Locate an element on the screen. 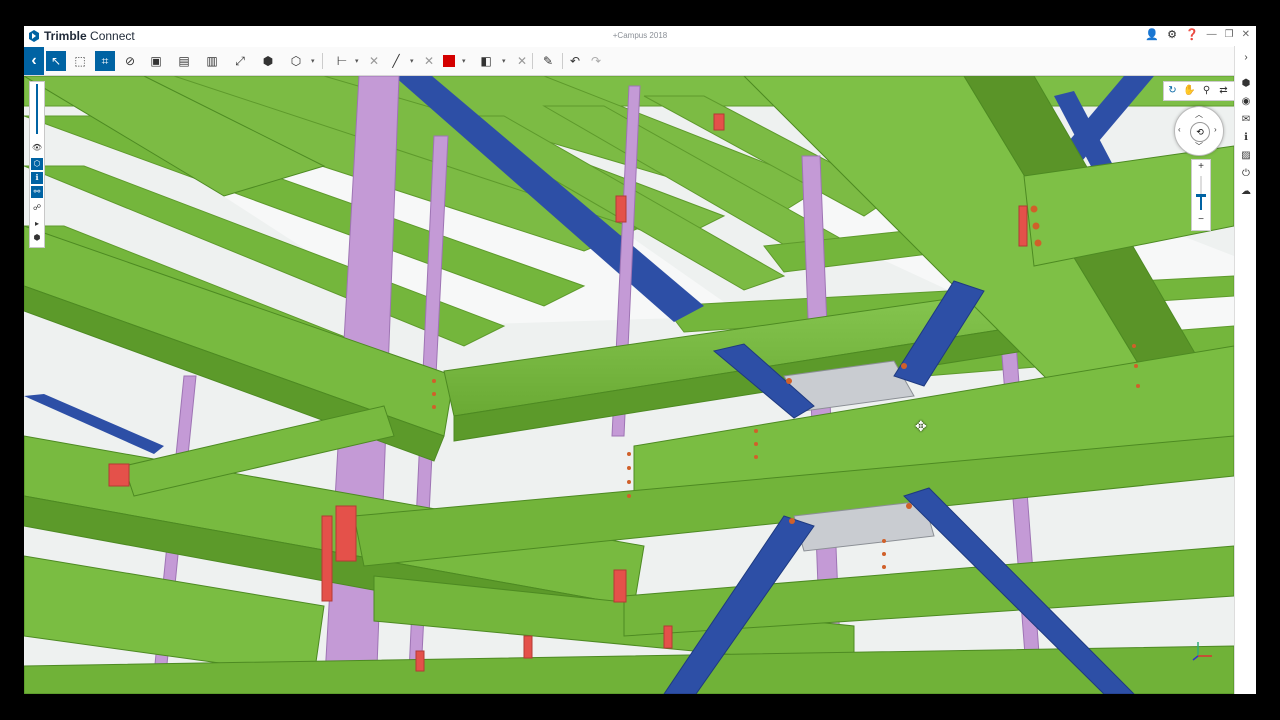 The image size is (1280, 720). color-swatch is located at coordinates (449, 61).